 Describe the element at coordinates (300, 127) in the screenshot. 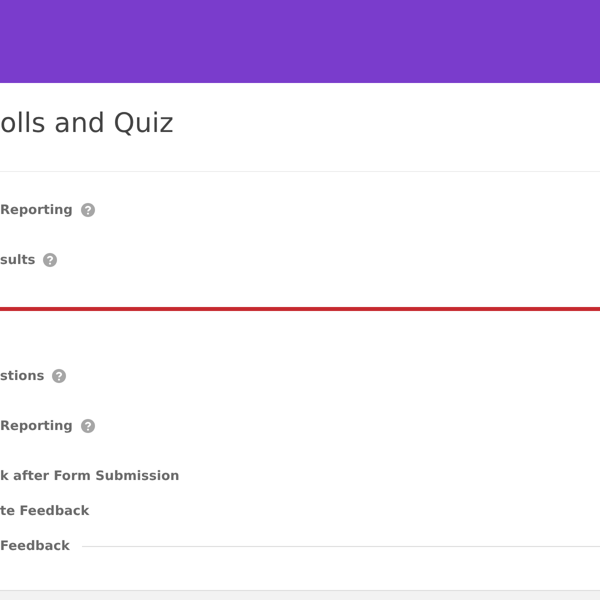

I see `page-title: olls and Quiz` at that location.